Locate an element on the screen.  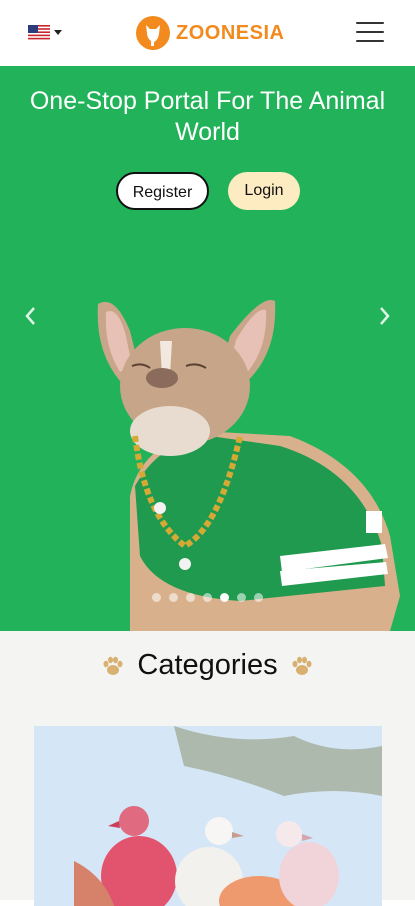
logo-icon is located at coordinates (153, 33).